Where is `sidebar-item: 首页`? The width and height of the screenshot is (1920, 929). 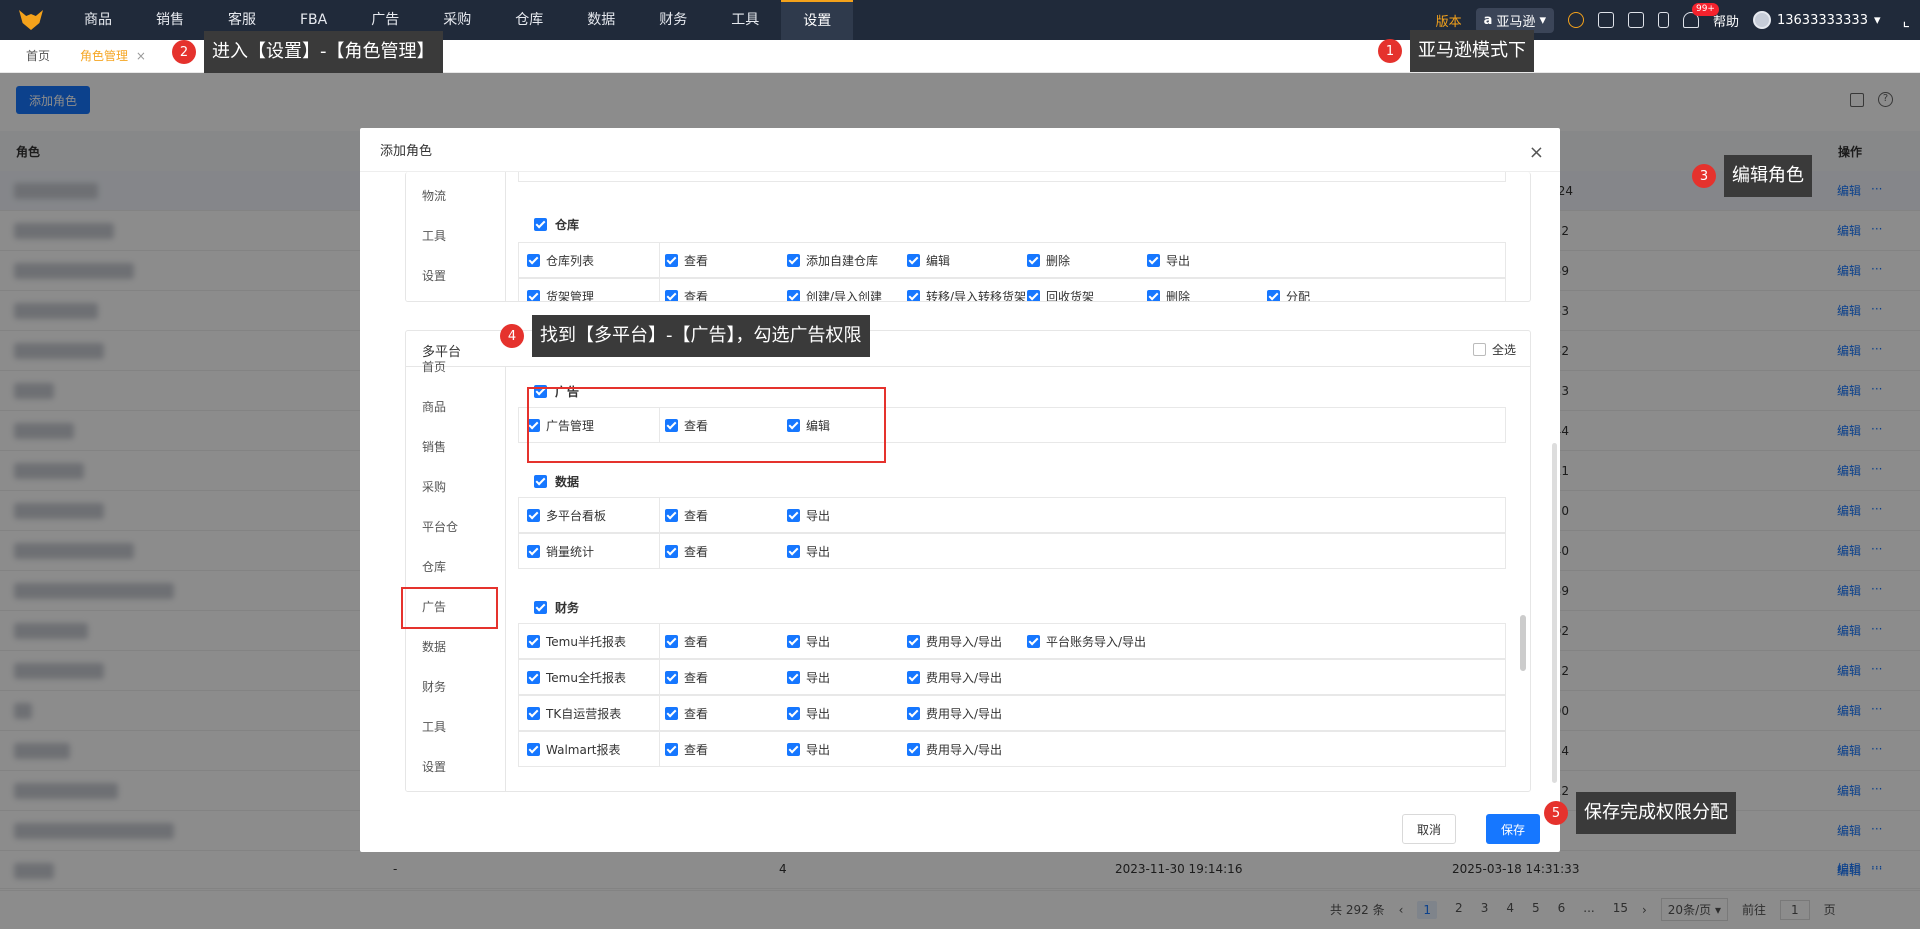 sidebar-item: 首页 is located at coordinates (455, 367).